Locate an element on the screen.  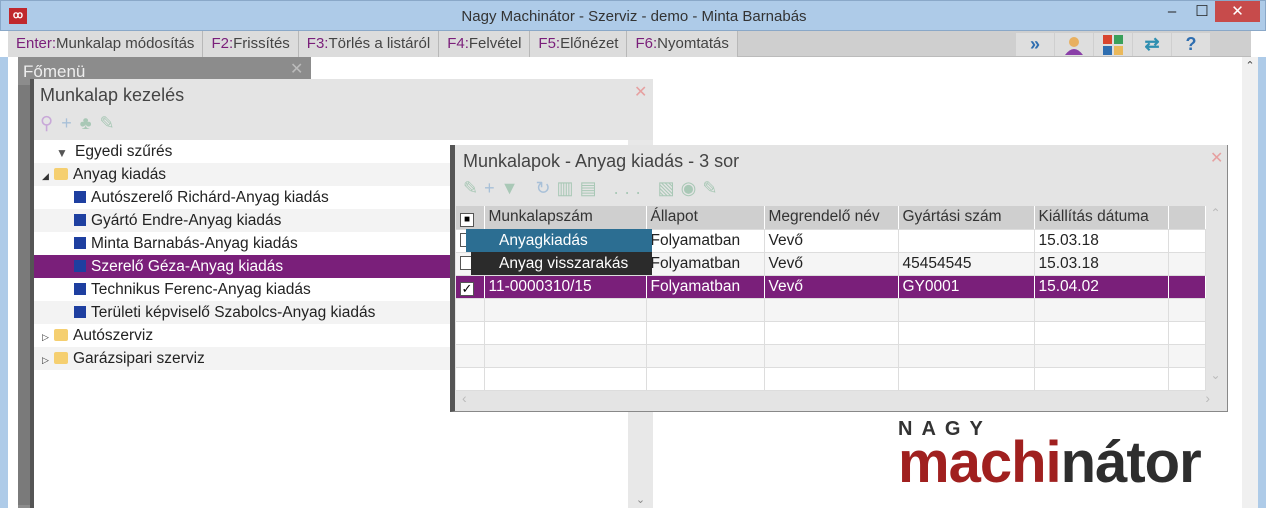
column-header: Kiállítás dátuma is located at coordinates (1101, 218).